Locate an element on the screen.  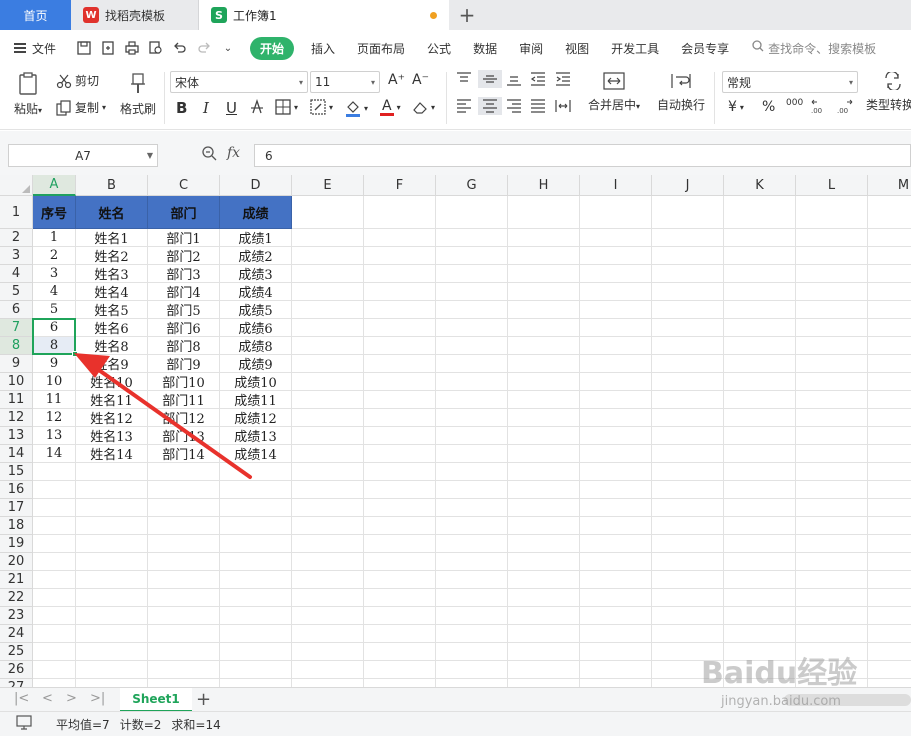
cell-e13 is located at coordinates (328, 436).